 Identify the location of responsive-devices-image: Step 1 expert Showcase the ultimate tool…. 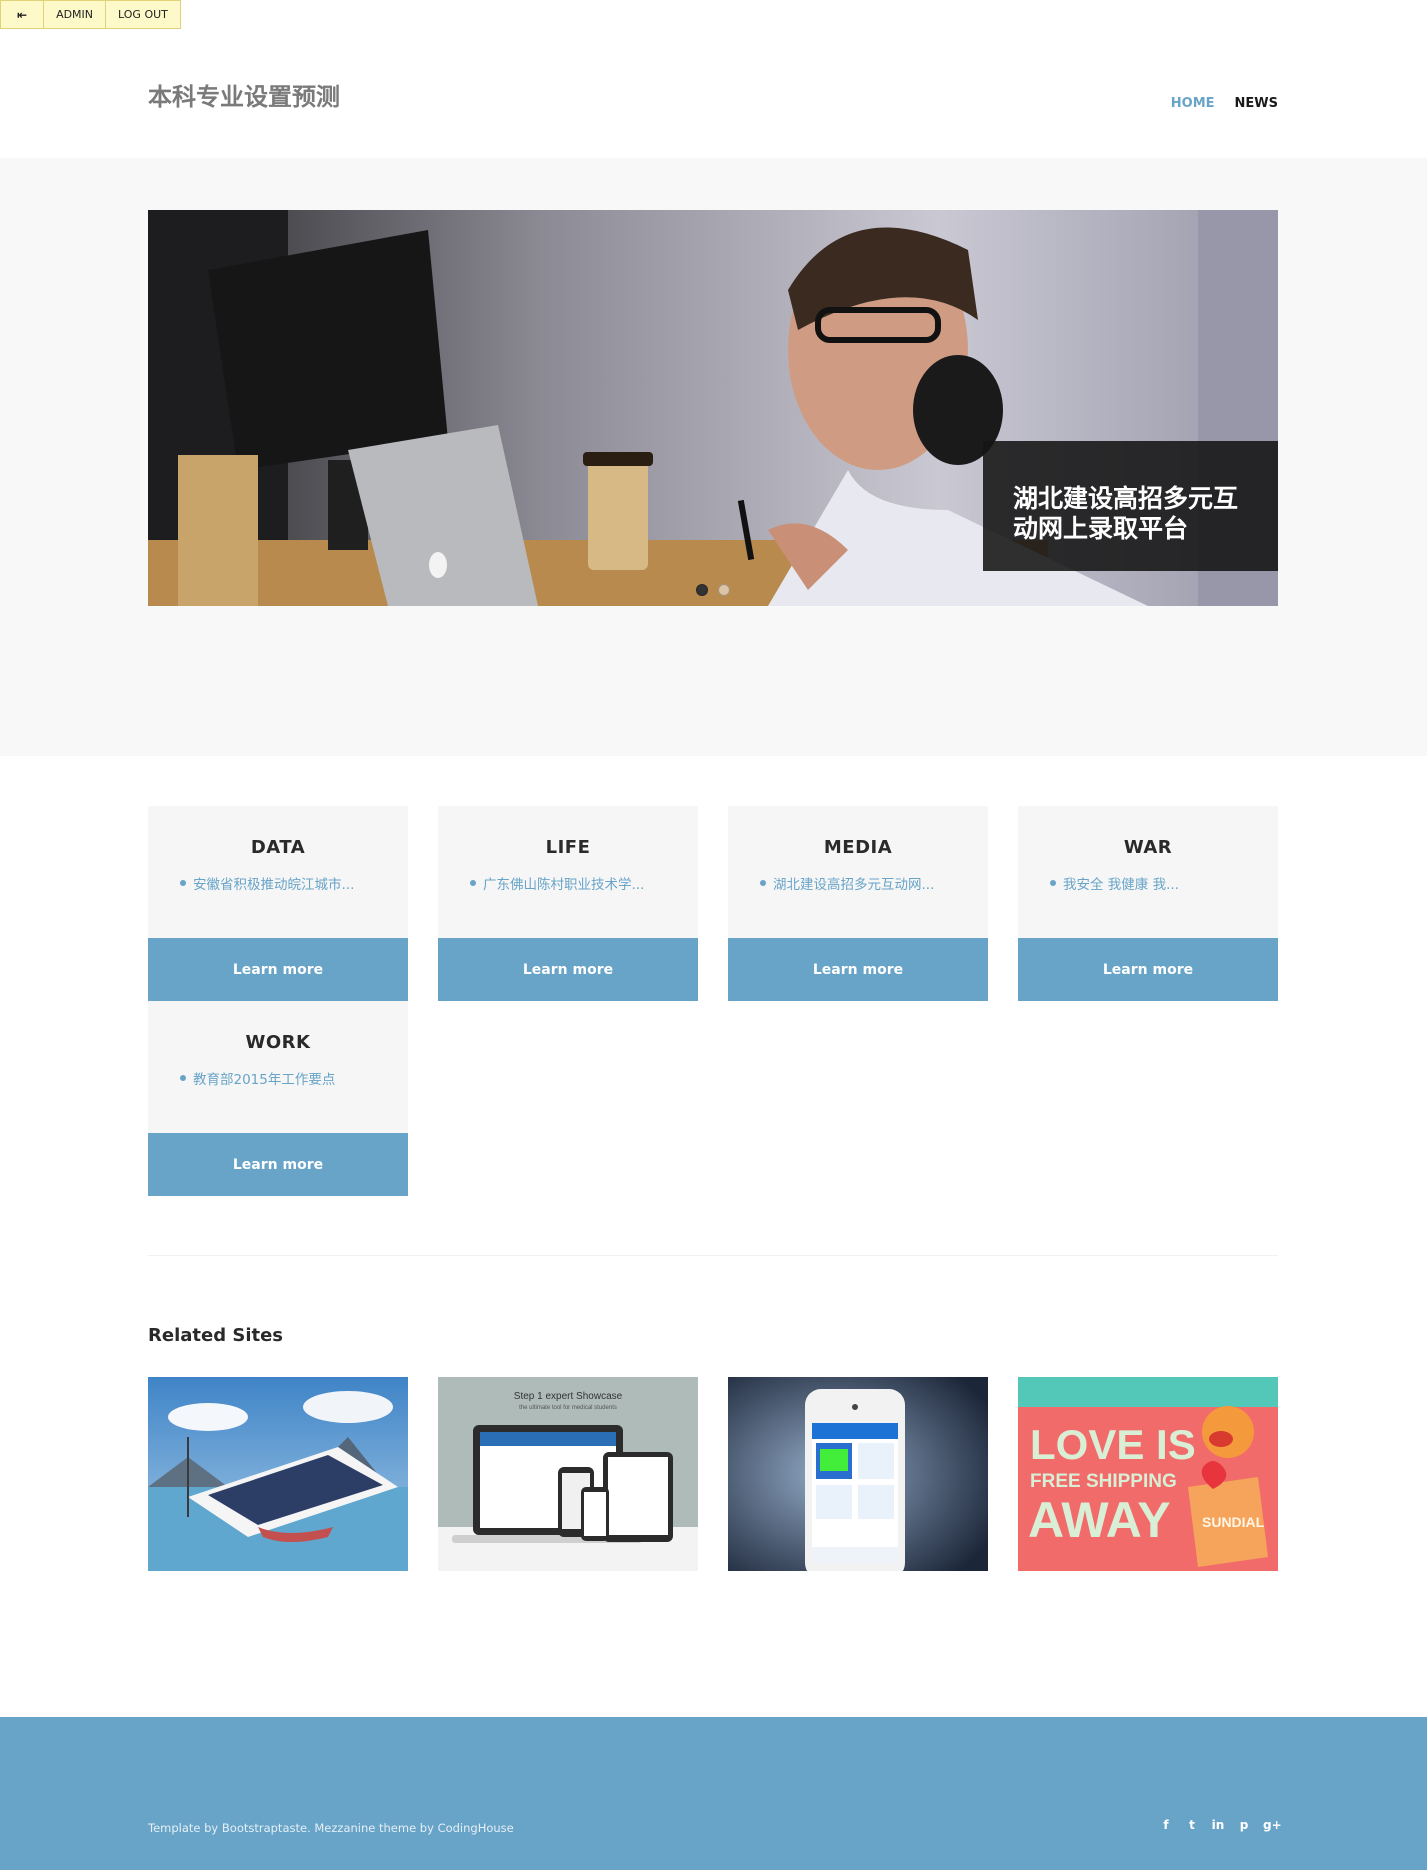
(568, 1474).